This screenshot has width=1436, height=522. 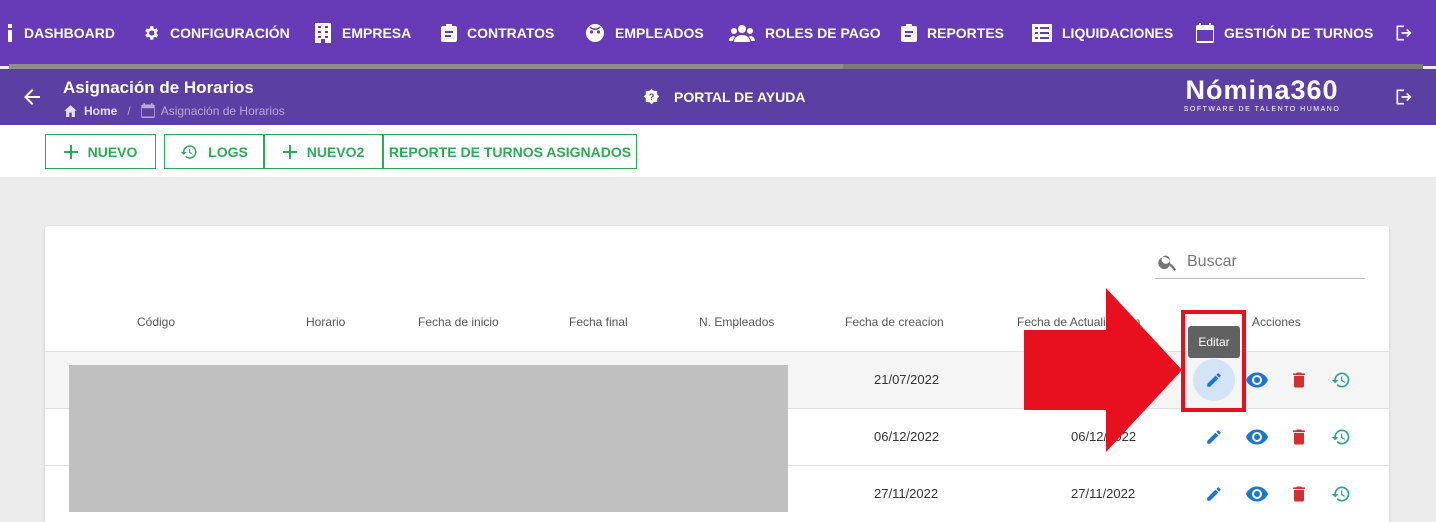 What do you see at coordinates (458, 322) in the screenshot?
I see `column-header-fecha-inicio: Fecha de inicio` at bounding box center [458, 322].